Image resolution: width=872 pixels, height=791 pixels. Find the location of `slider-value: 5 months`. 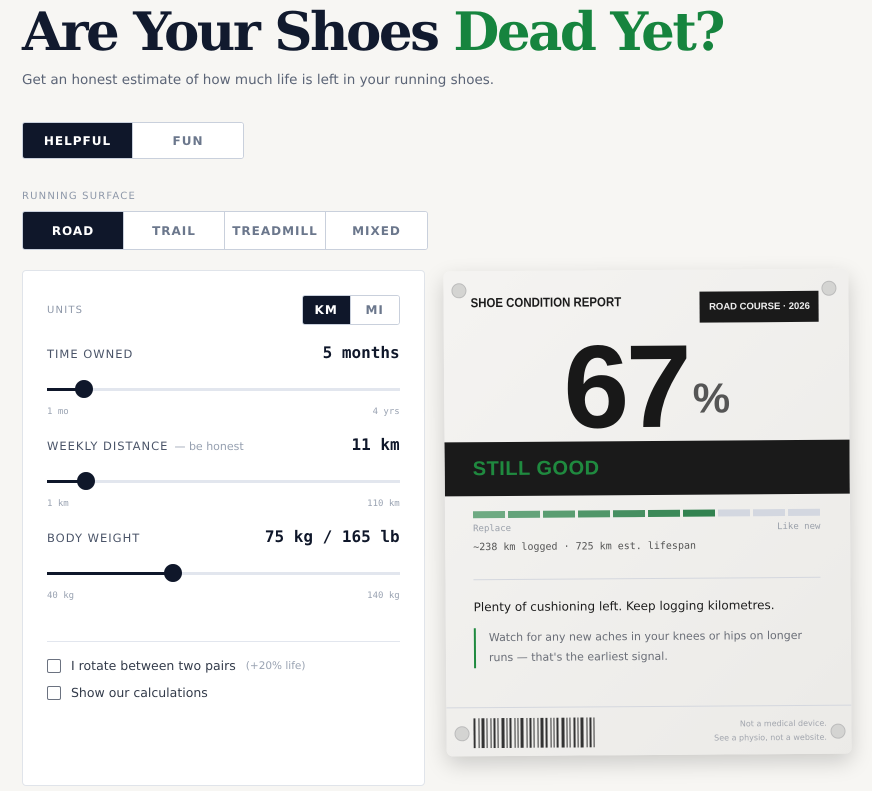

slider-value: 5 months is located at coordinates (361, 352).